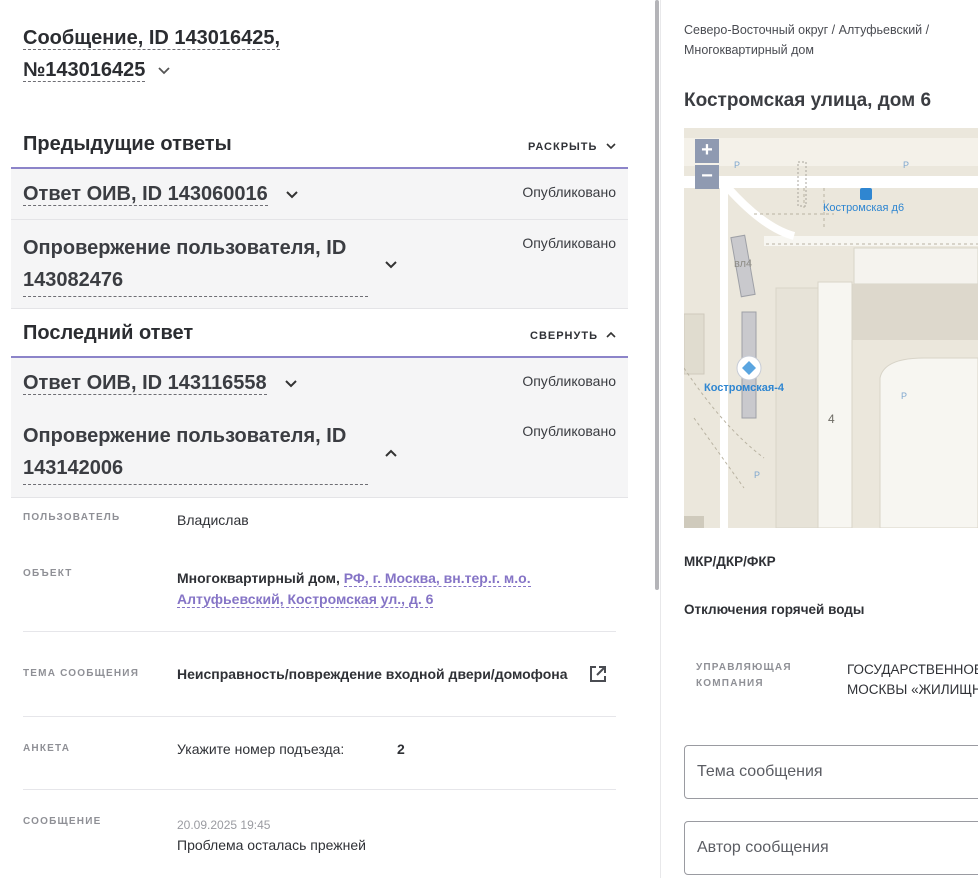 The width and height of the screenshot is (978, 878). What do you see at coordinates (744, 676) in the screenshot?
I see `mgmt-label: УПРАВЛЯЮЩАЯ КОМПАНИЯ` at bounding box center [744, 676].